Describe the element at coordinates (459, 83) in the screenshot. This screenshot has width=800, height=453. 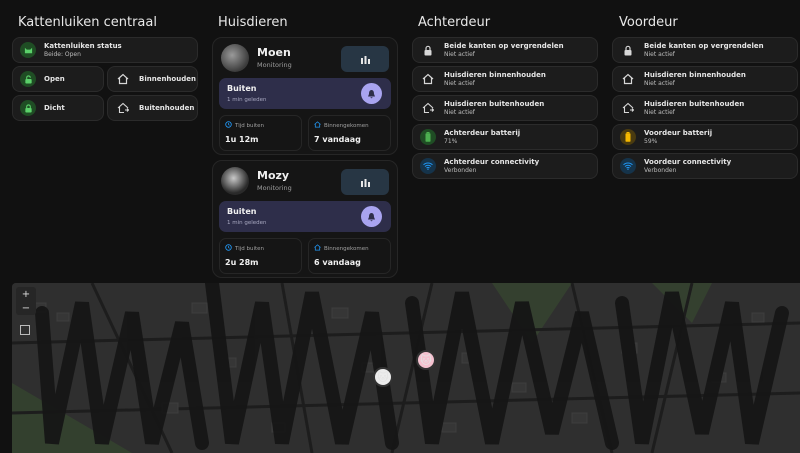
I see `back-inside-value: Niet actief` at that location.